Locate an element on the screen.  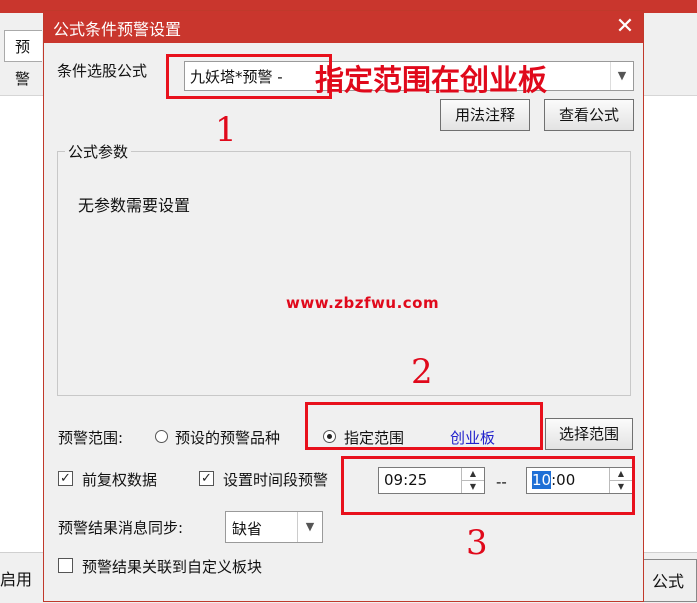
annotation-number-1: 1 is located at coordinates (226, 130).